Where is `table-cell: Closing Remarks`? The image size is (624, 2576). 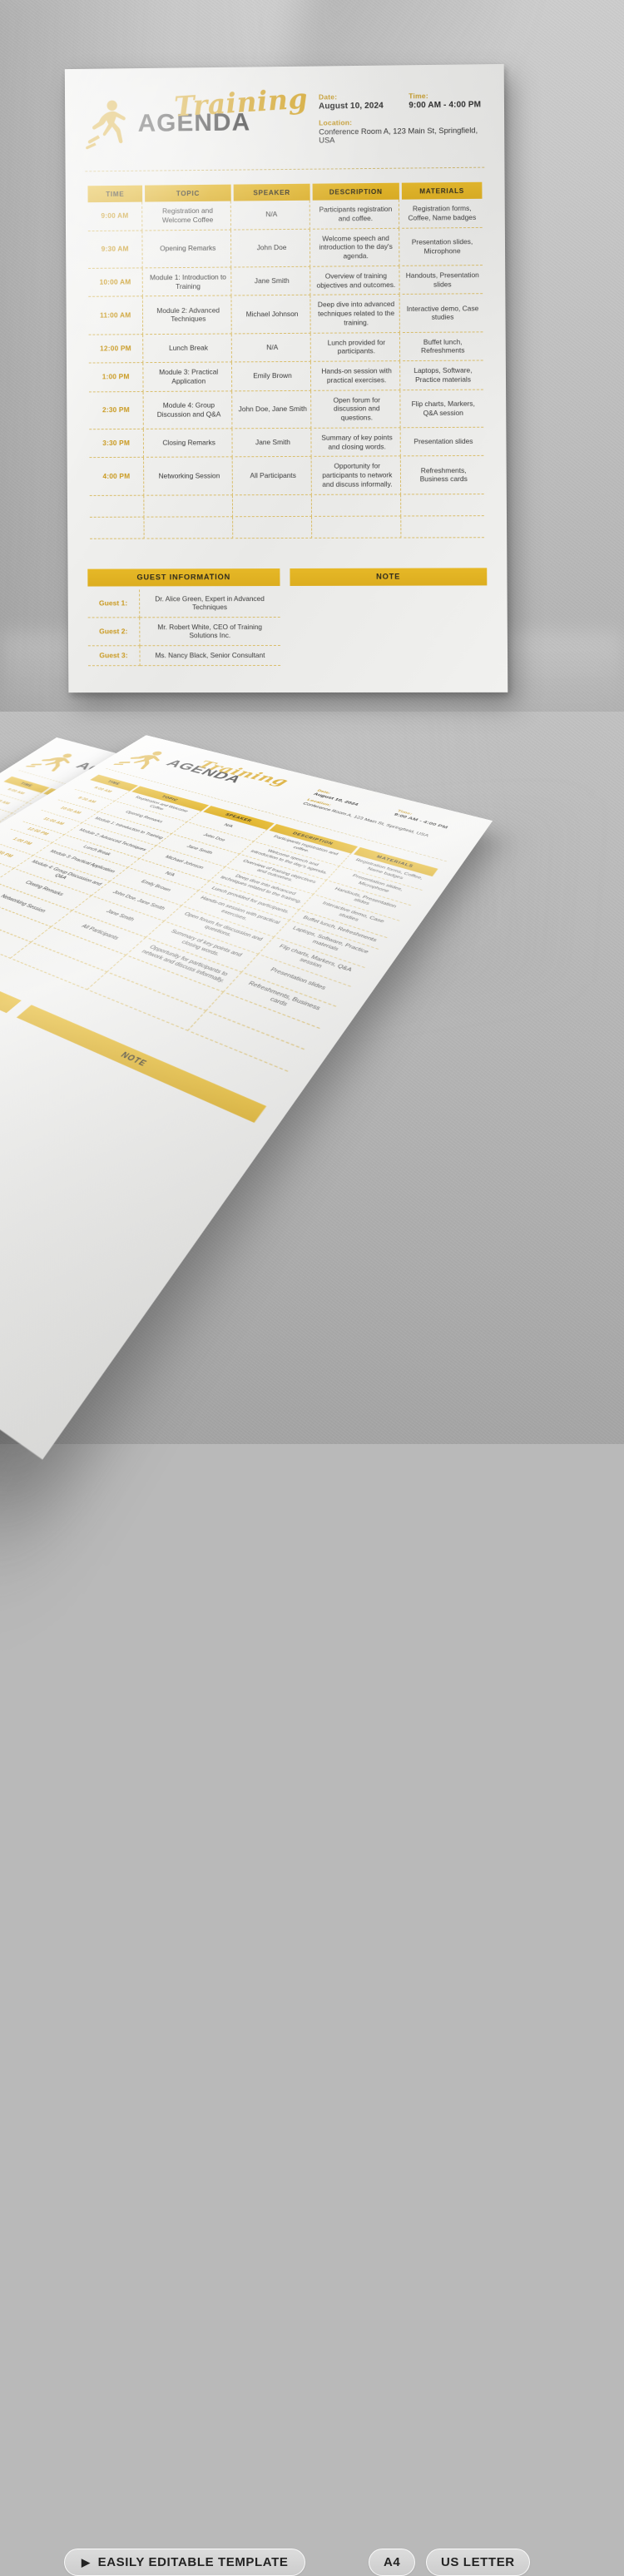 table-cell: Closing Remarks is located at coordinates (189, 444).